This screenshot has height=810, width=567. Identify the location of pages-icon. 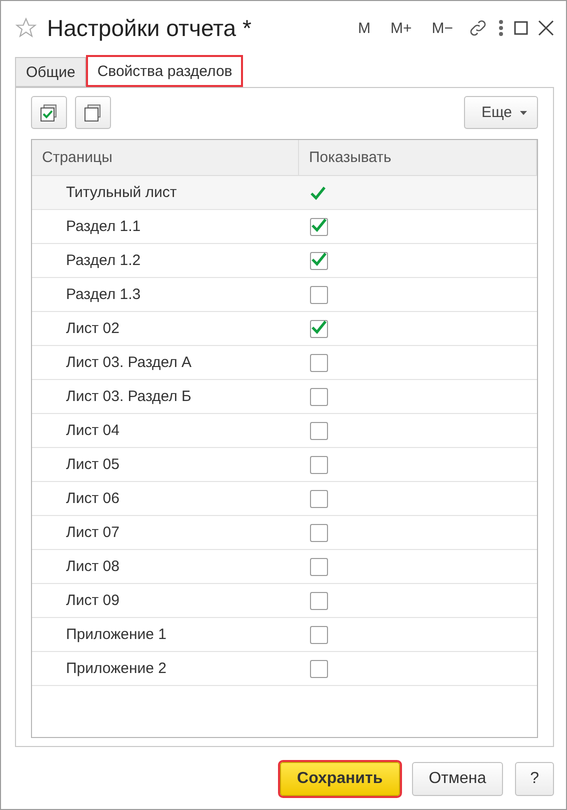
(93, 113).